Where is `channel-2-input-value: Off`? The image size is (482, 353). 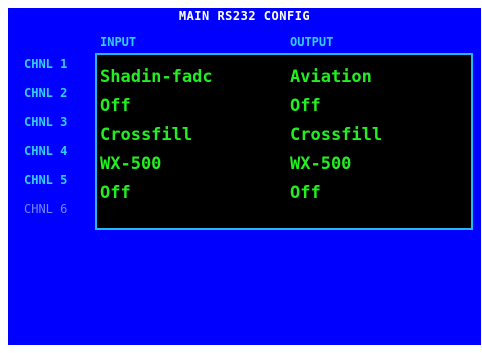 channel-2-input-value: Off is located at coordinates (192, 106).